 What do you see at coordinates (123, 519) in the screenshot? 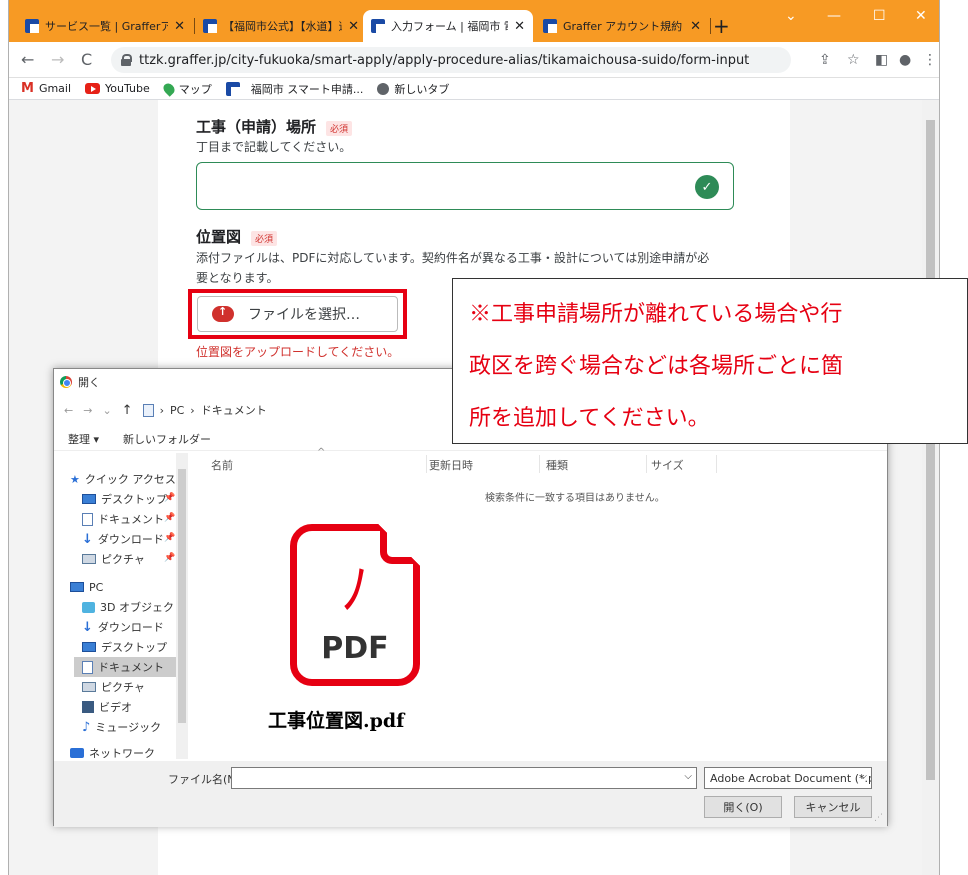
I see `tree-item-documents: ドキュメント` at bounding box center [123, 519].